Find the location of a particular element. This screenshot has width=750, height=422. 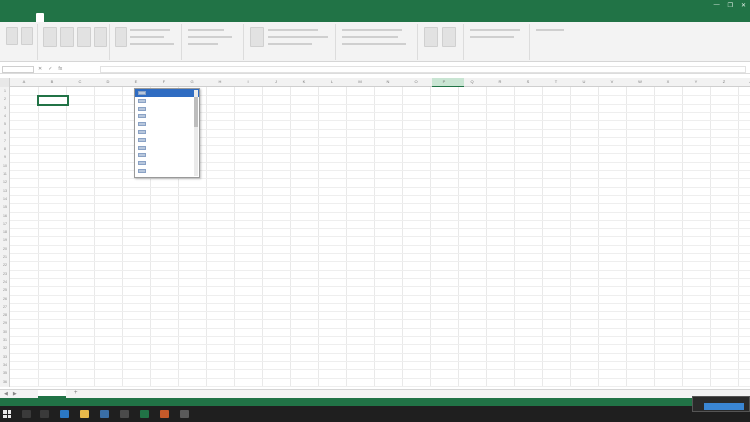

row-header-16: 16 is located at coordinates (5, 216).